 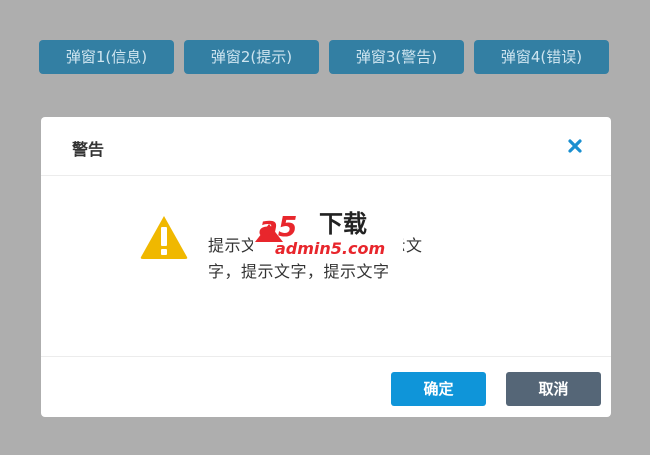 I want to click on open-warning-dialog-button: 弹窗3(警告), so click(x=396, y=57).